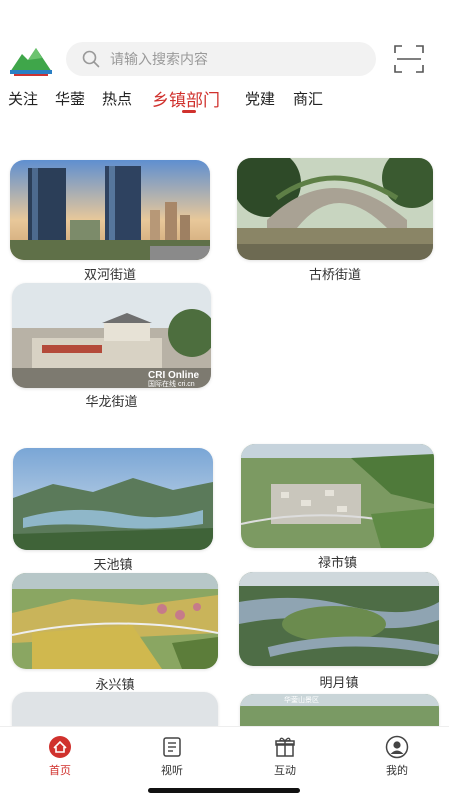 Image resolution: width=449 pixels, height=800 pixels. I want to click on search-icon, so click(91, 59).